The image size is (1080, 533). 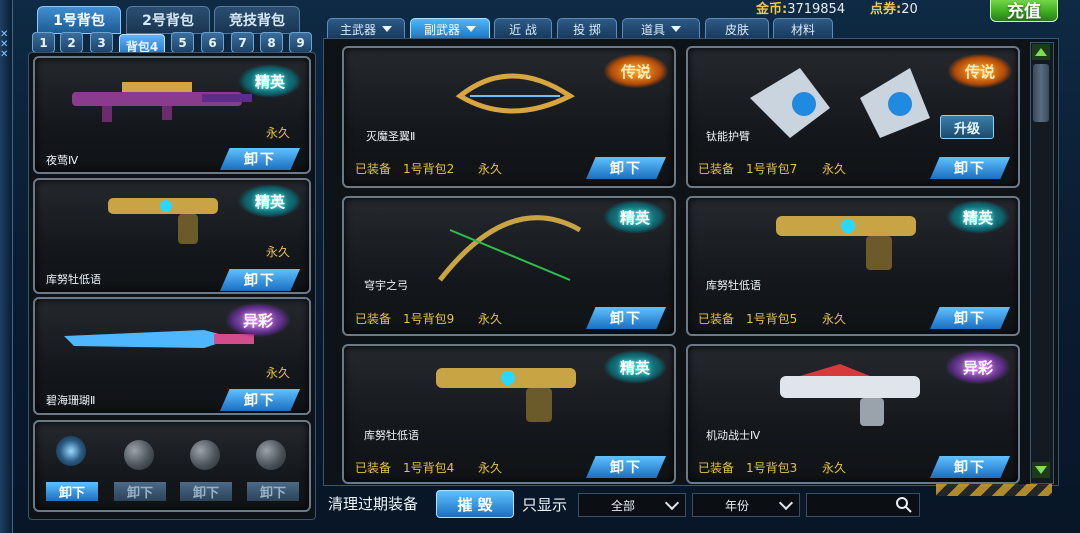 I want to click on tab-bag-arena: 竞技背包, so click(x=257, y=20).